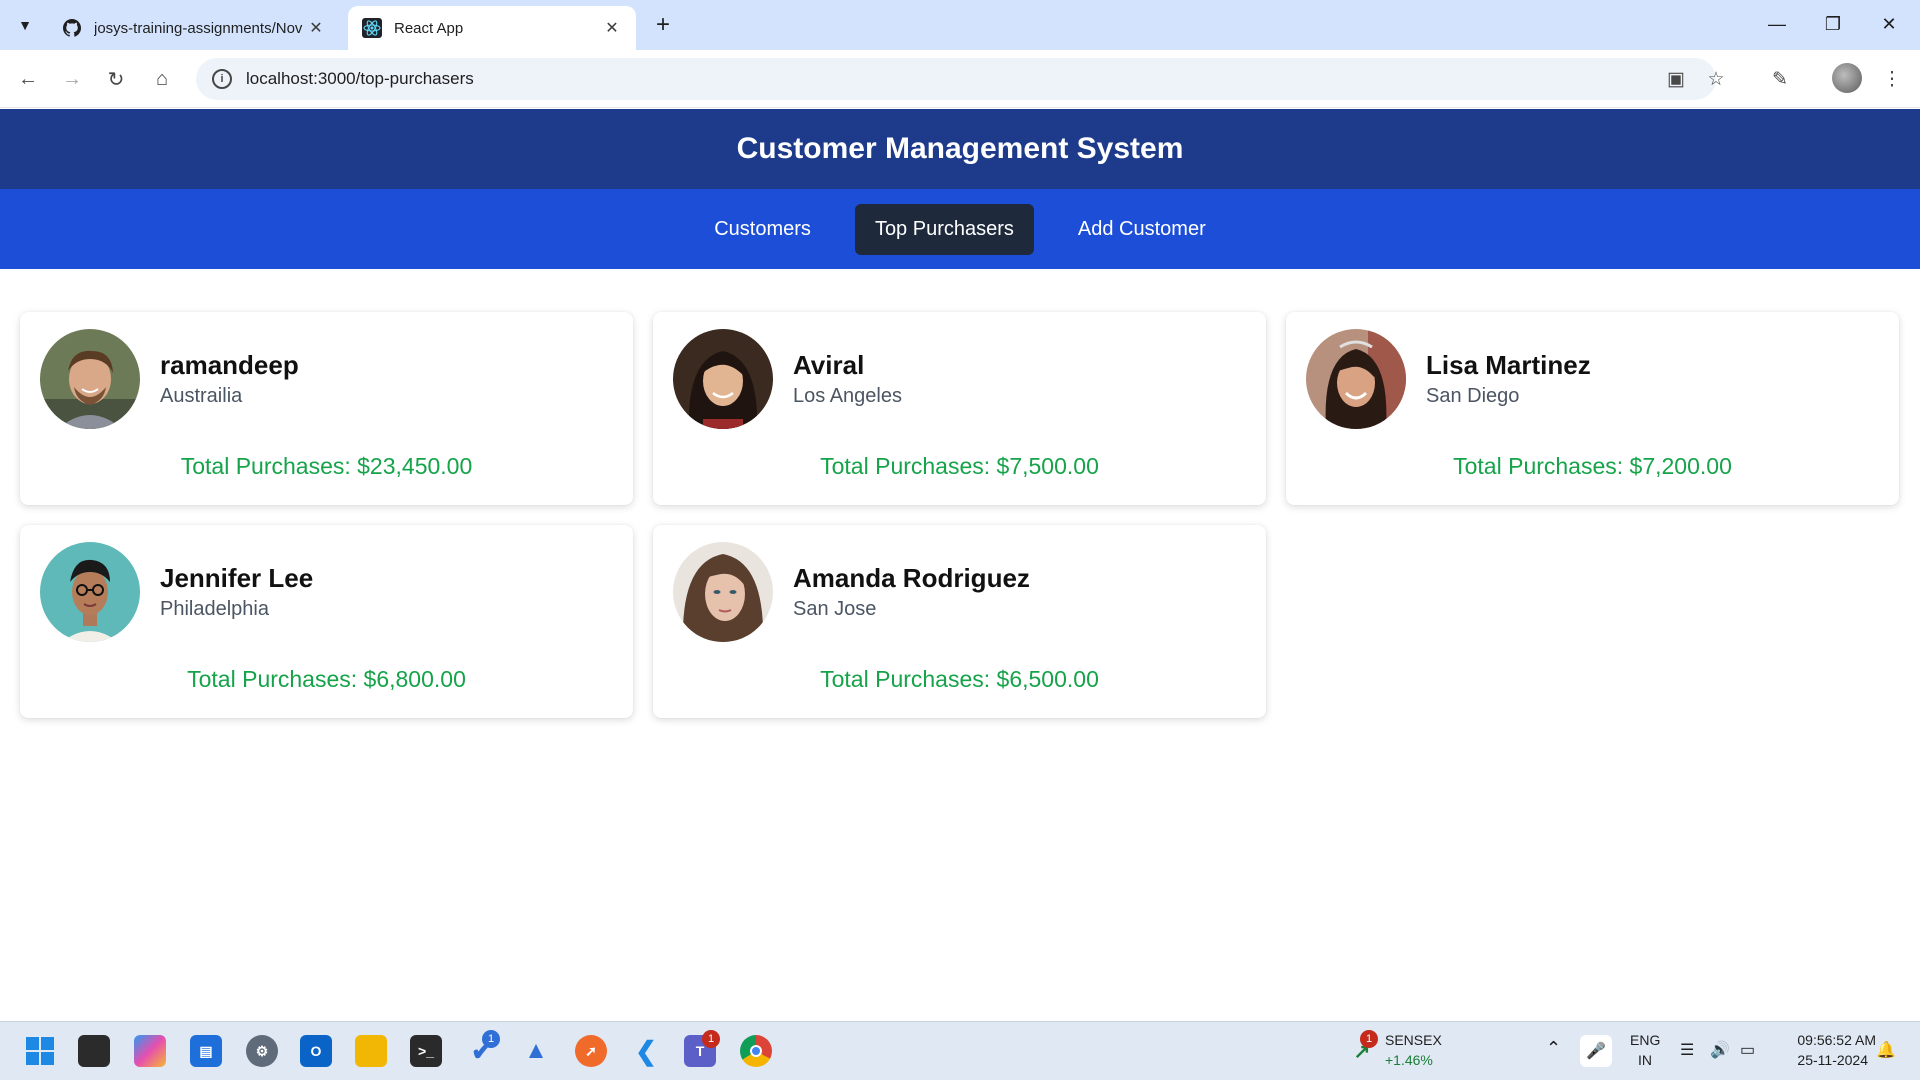 This screenshot has height=1080, width=1920. Describe the element at coordinates (162, 79) in the screenshot. I see `home-icon: ⌂` at that location.